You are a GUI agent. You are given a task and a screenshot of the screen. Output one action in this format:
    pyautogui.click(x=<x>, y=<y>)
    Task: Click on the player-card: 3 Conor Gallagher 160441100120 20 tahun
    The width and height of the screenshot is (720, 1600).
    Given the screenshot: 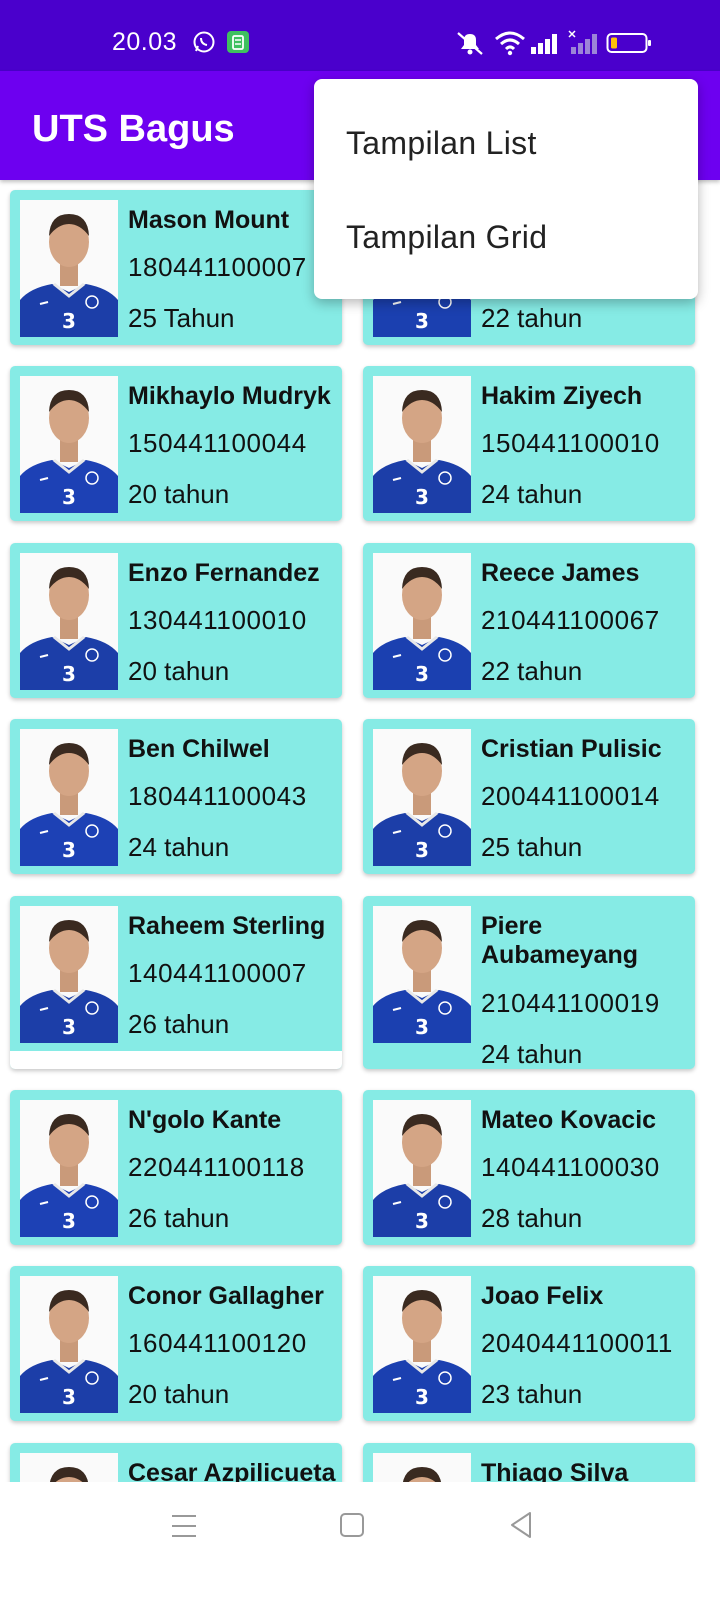 What is the action you would take?
    pyautogui.click(x=176, y=1343)
    